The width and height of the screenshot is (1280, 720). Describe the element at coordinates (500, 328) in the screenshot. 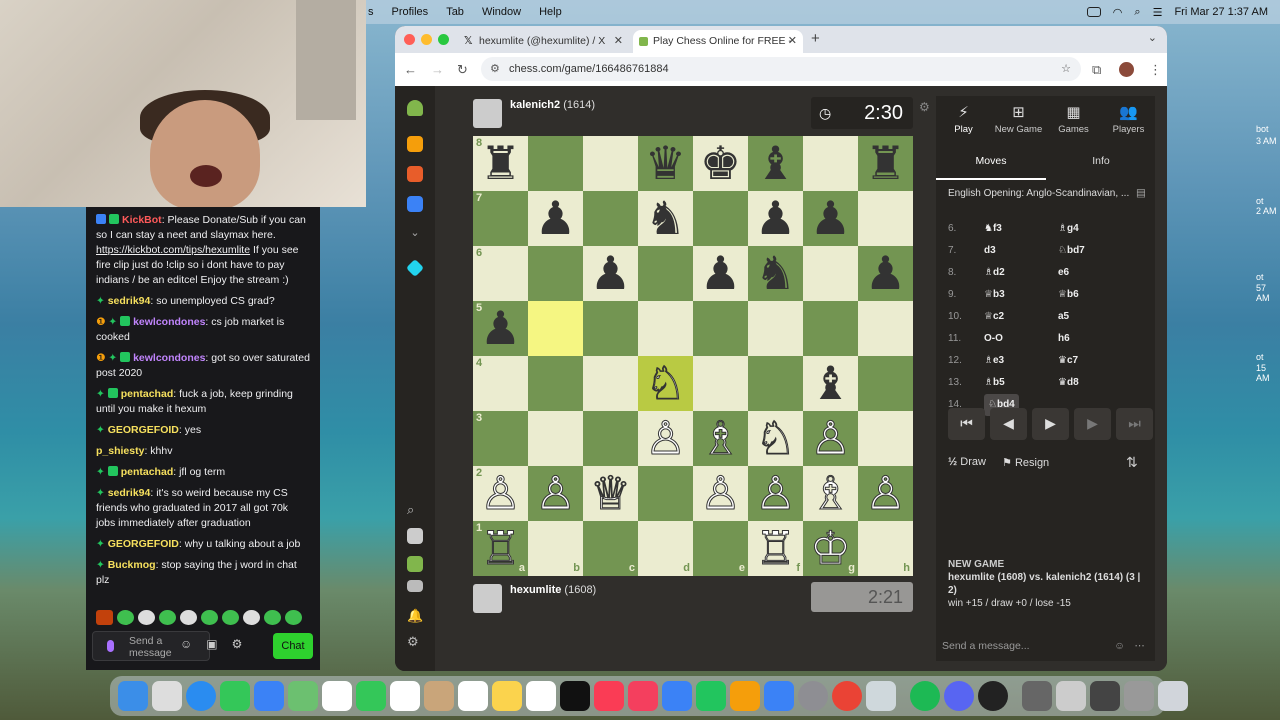

I see `chess-piece: ♟` at that location.